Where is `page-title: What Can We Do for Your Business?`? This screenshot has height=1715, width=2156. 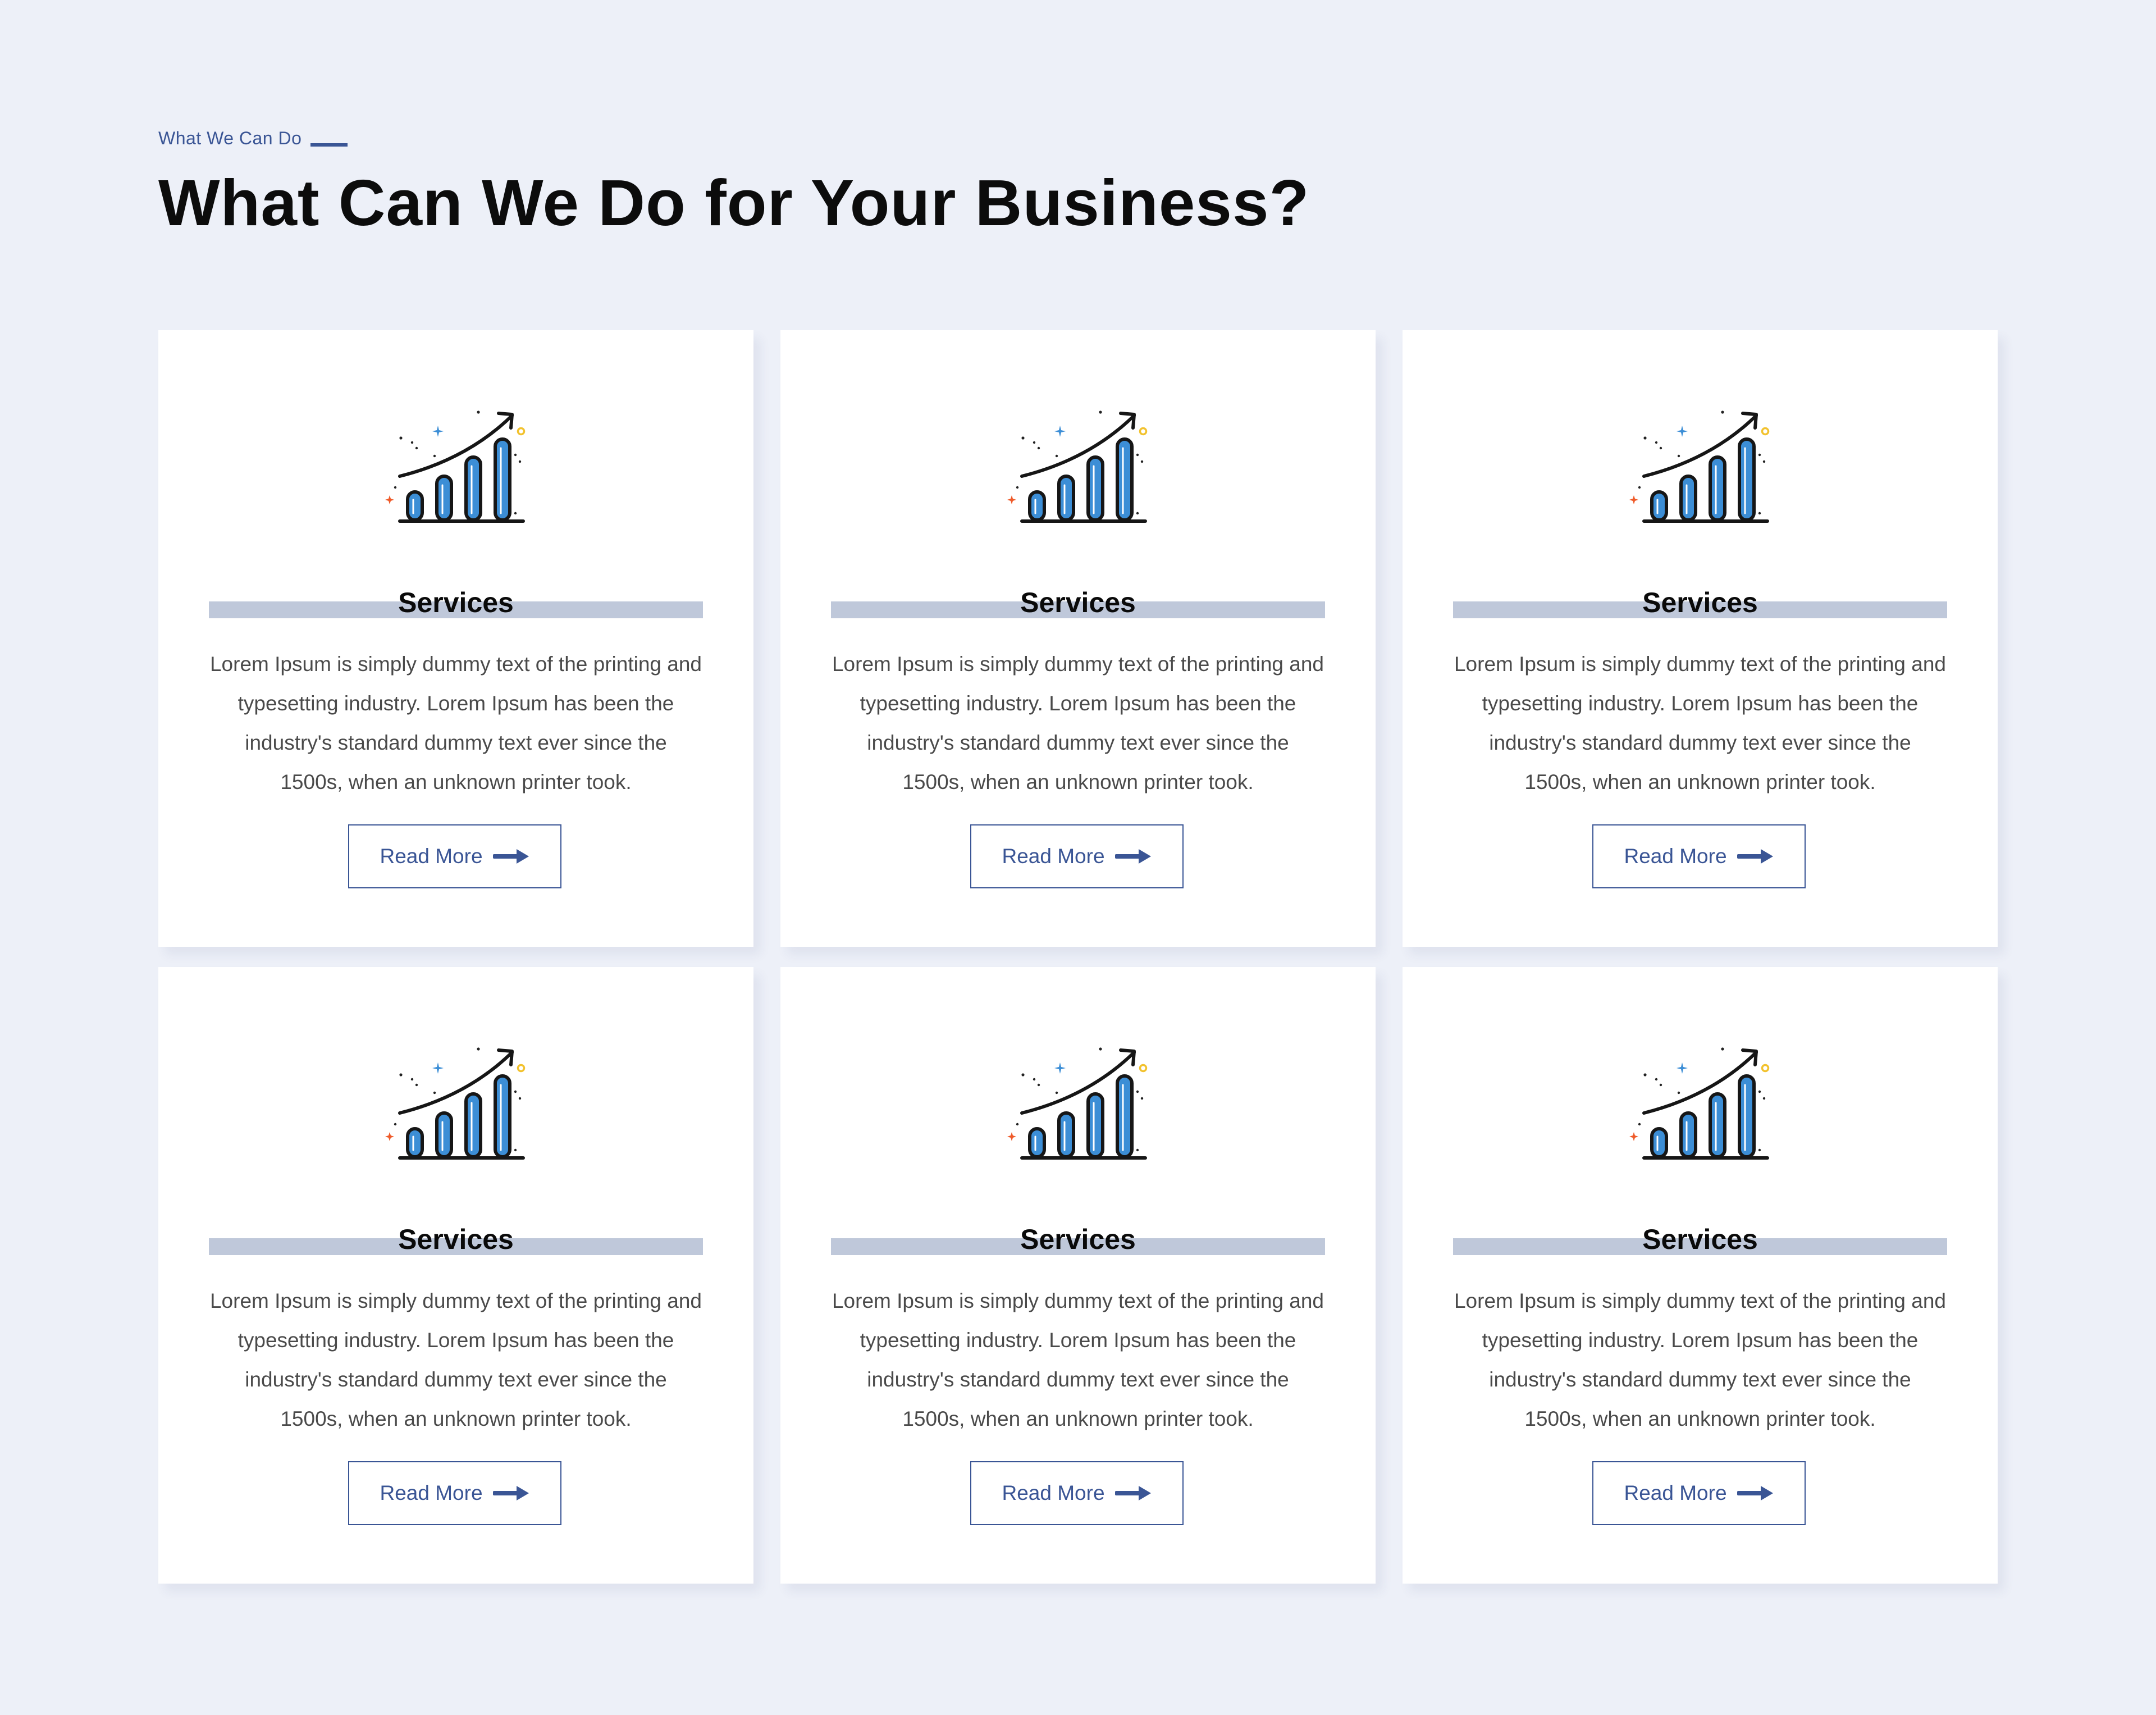
page-title: What Can We Do for Your Business? is located at coordinates (734, 202).